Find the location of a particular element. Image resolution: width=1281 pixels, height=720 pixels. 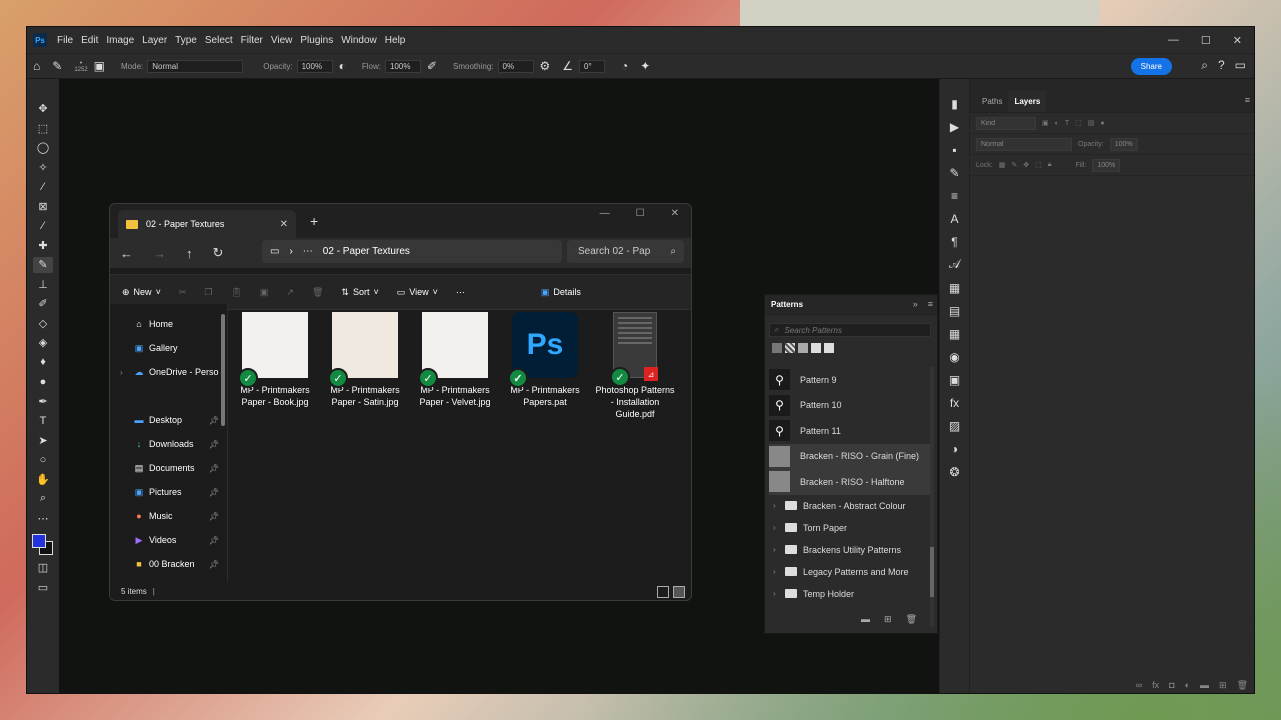

back-arrow-icon: ← is located at coordinates (126, 253).